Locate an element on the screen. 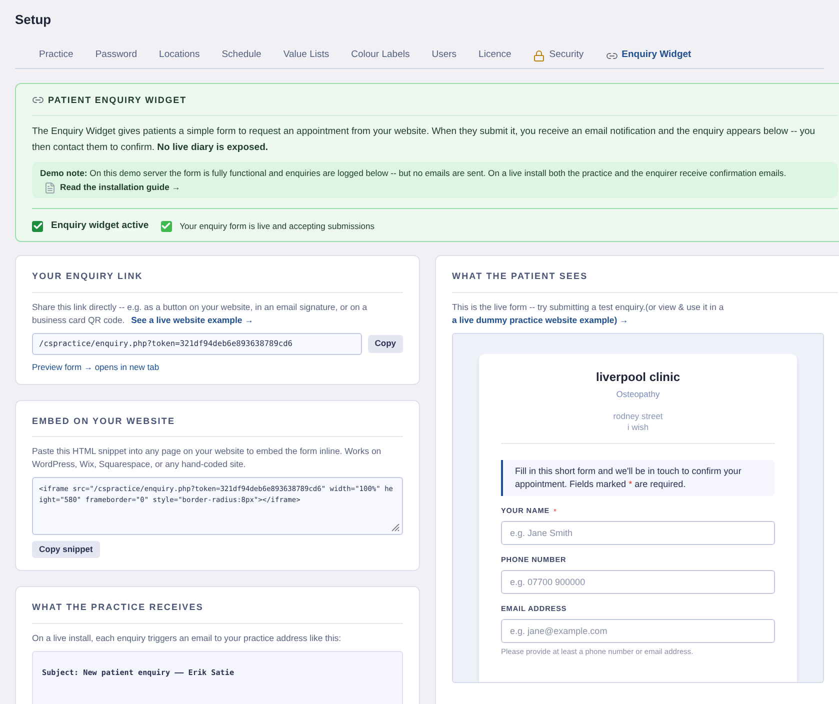  tab: Enquiry Widget is located at coordinates (648, 56).